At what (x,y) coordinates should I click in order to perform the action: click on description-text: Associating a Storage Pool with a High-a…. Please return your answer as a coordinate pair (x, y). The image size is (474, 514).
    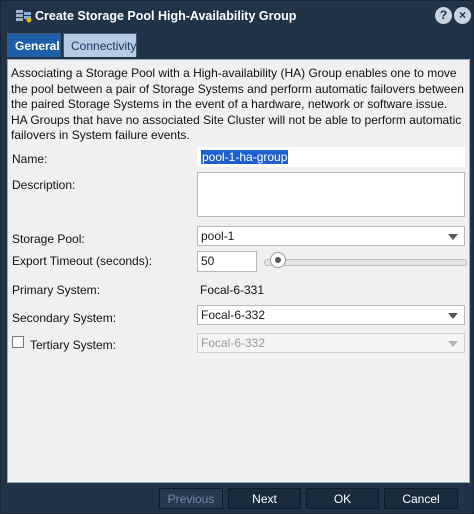
    Looking at the image, I should click on (237, 104).